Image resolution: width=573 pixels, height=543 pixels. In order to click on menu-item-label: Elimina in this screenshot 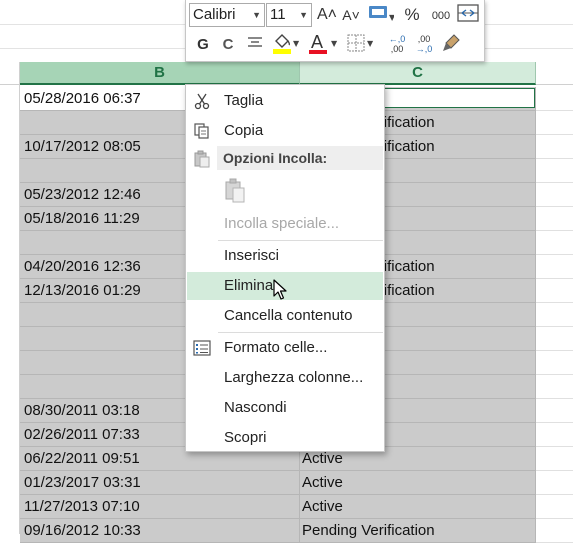, I will do `click(249, 285)`.